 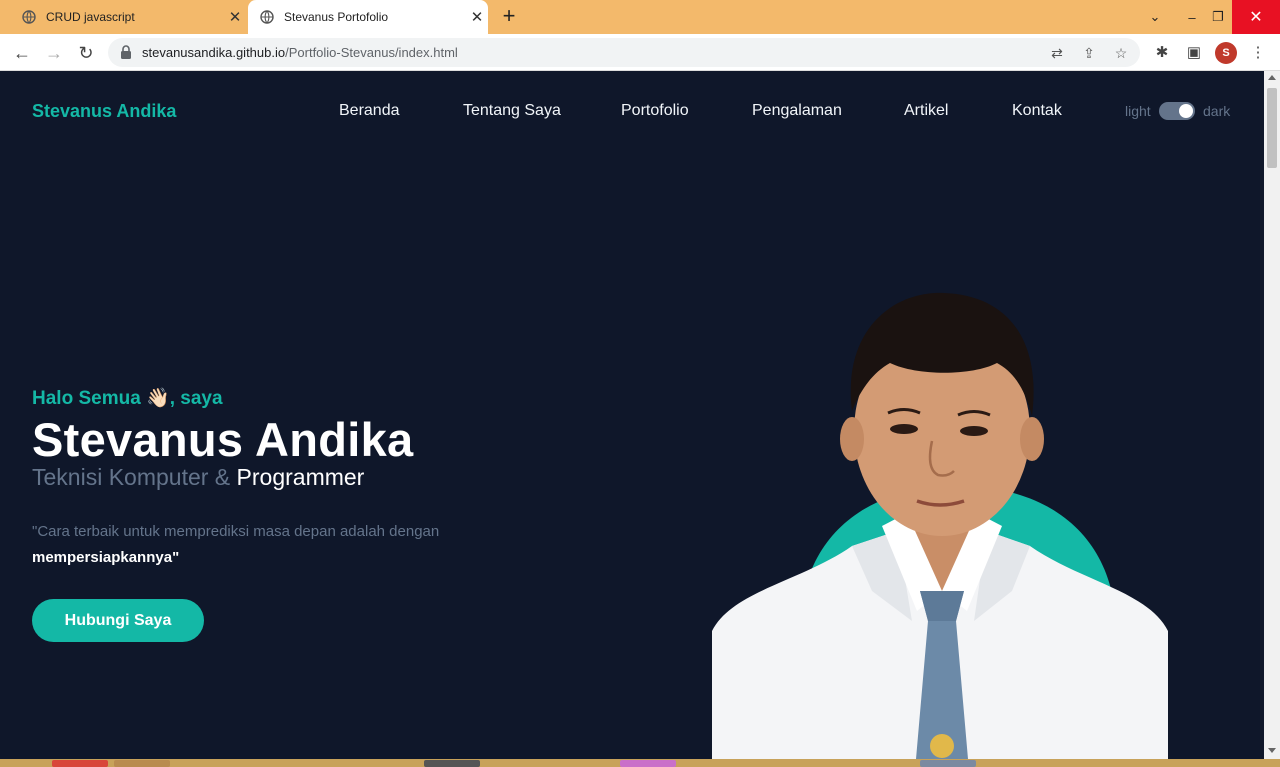 I want to click on hero-role: Teknisi Komputer & Programmer, so click(x=198, y=477).